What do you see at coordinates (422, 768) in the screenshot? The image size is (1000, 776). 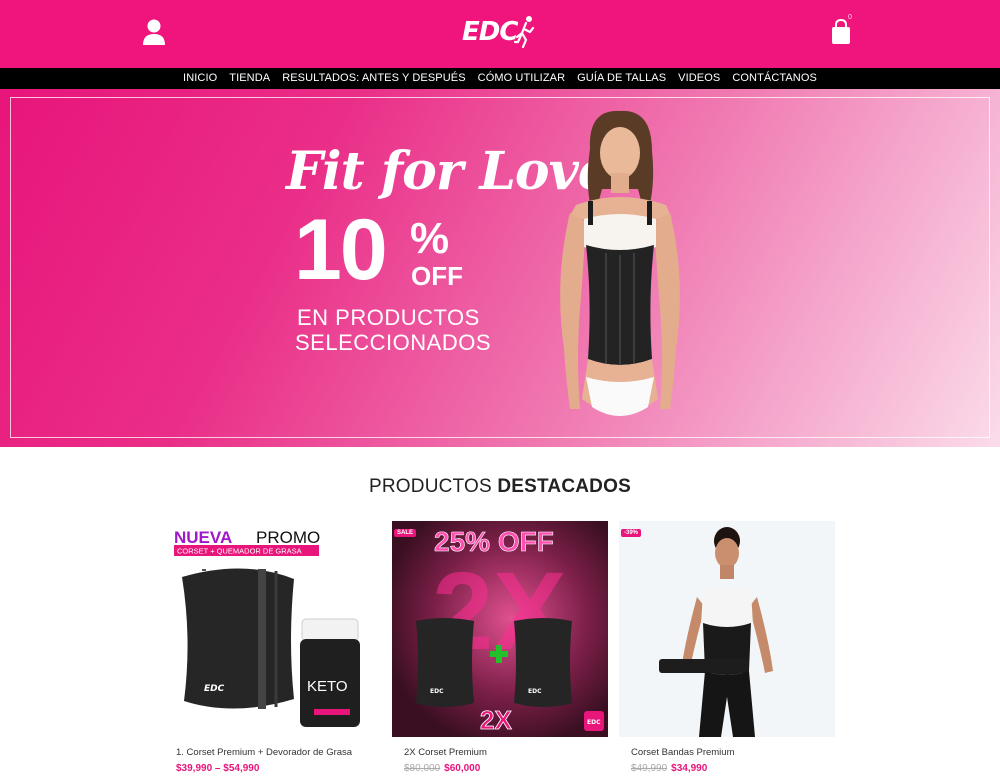 I see `old-price-2: $80,000` at bounding box center [422, 768].